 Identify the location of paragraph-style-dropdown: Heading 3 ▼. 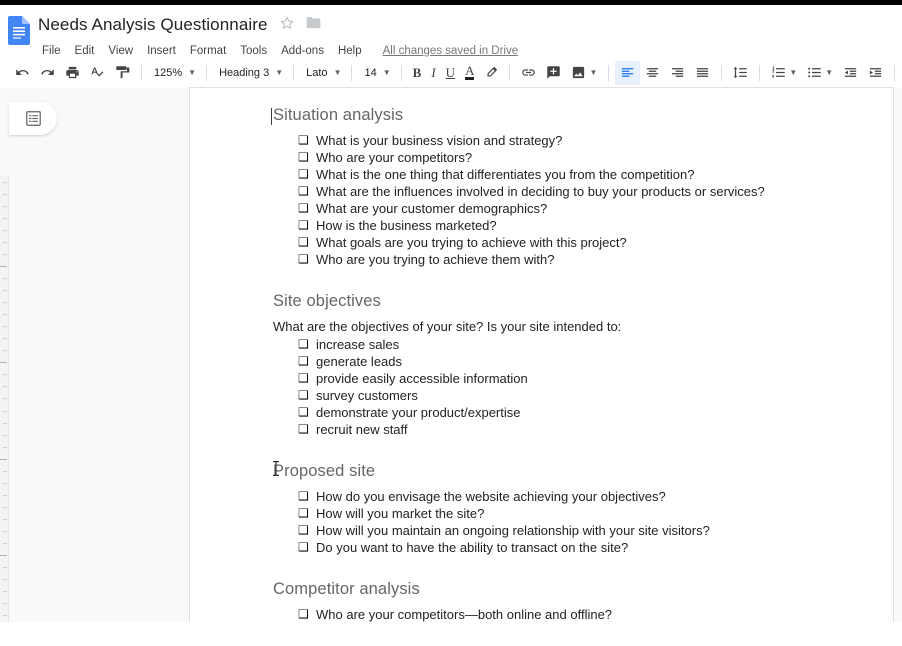
(250, 73).